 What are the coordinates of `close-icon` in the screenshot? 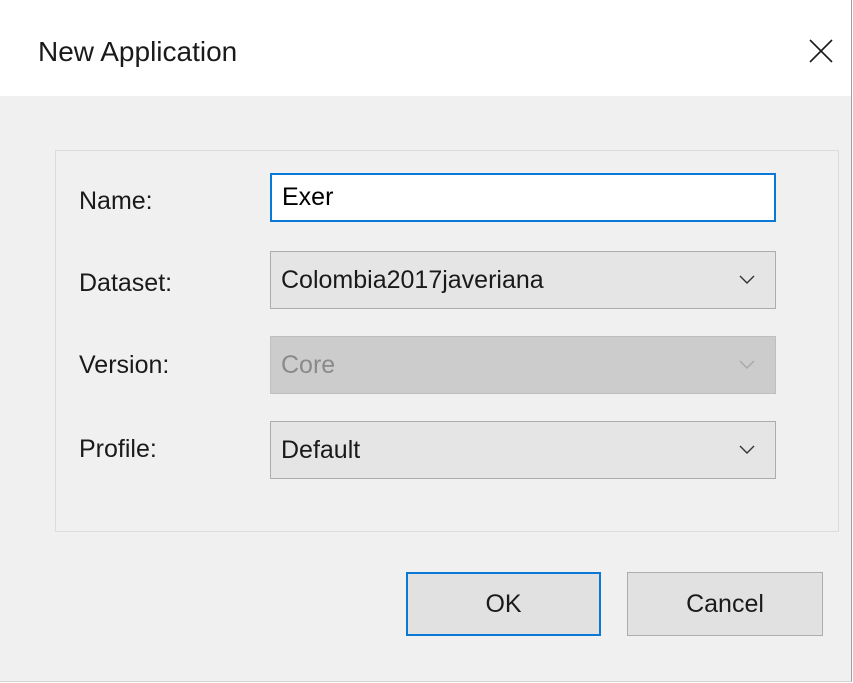 It's located at (821, 51).